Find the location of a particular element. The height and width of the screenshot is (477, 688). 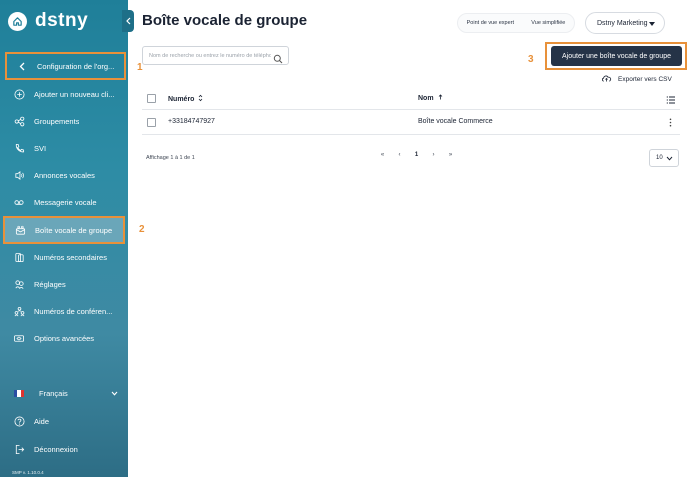

brand: dstny is located at coordinates (48, 21).